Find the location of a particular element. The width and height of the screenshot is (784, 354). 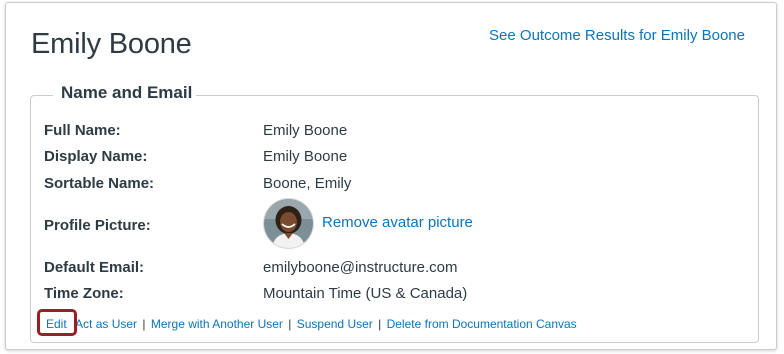

sortable-name-value: Boone, Emily is located at coordinates (307, 183).